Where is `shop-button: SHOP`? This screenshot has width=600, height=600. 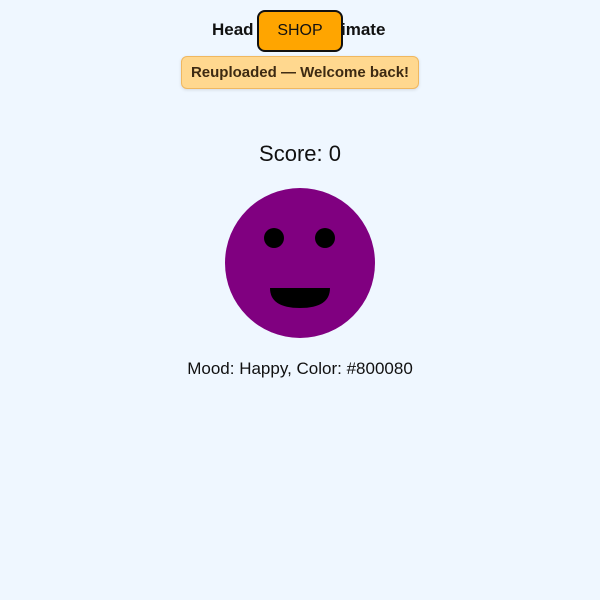 shop-button: SHOP is located at coordinates (300, 31).